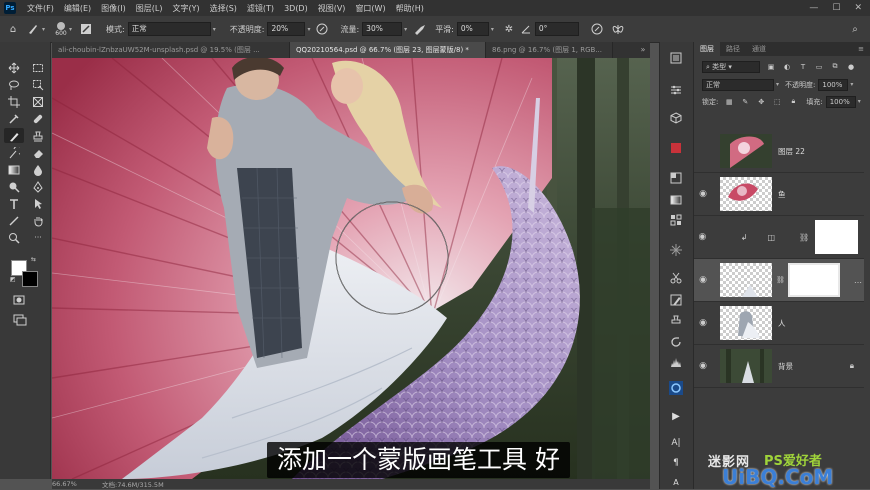  What do you see at coordinates (855, 29) in the screenshot?
I see `search-button: ⌕` at bounding box center [855, 29].